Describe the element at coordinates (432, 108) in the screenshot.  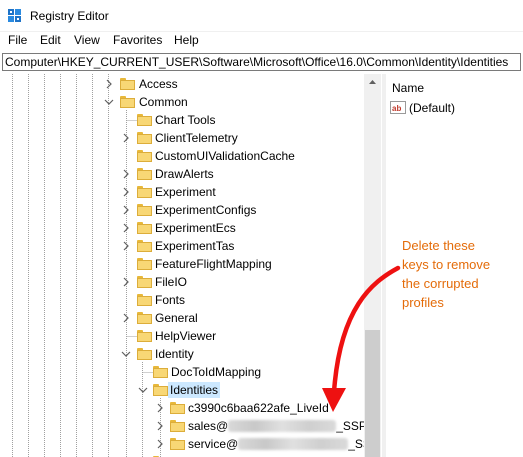
I see `value-name: (Default)` at that location.